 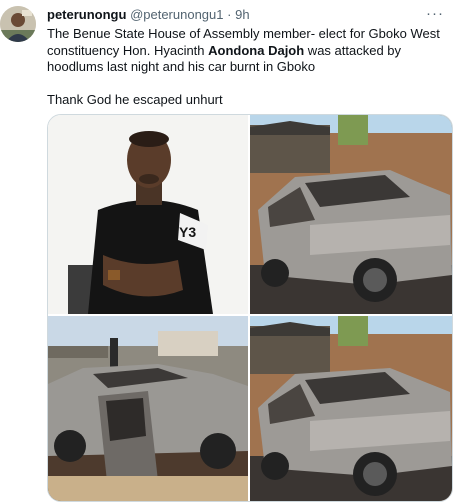 I want to click on tweet-line2: Thank God he escaped unhurt, so click(x=135, y=99).